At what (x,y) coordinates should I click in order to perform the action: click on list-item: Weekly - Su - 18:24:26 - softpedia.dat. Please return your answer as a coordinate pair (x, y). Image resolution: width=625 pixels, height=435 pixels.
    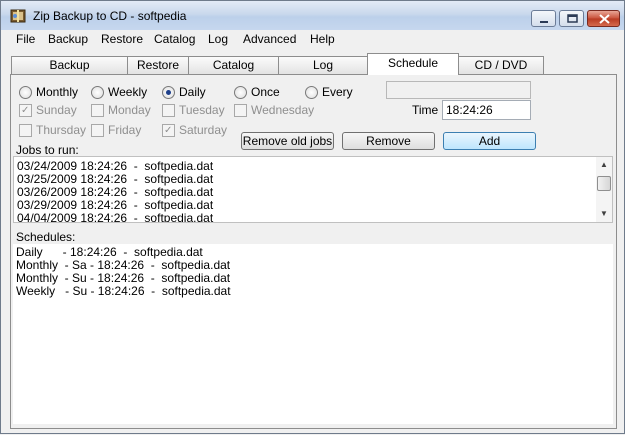
    Looking at the image, I should click on (123, 291).